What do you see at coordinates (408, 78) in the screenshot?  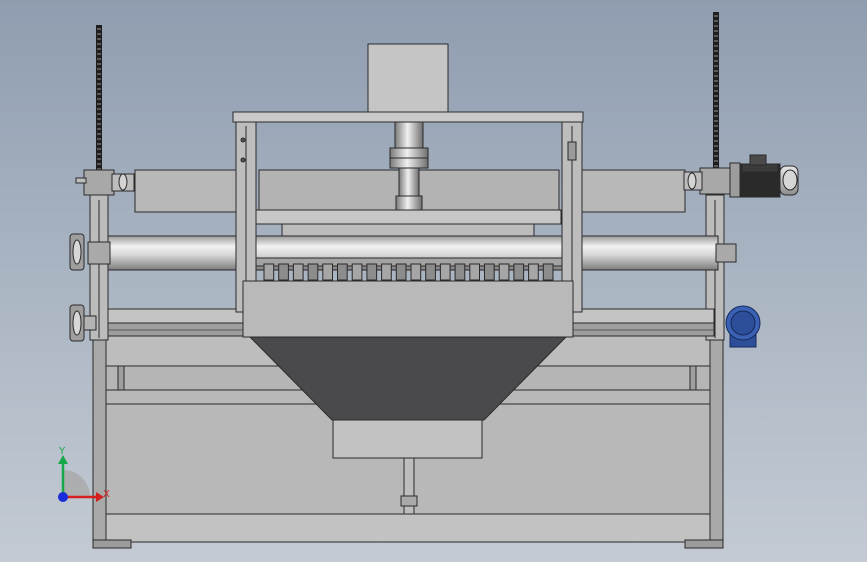 I see `top-housing` at bounding box center [408, 78].